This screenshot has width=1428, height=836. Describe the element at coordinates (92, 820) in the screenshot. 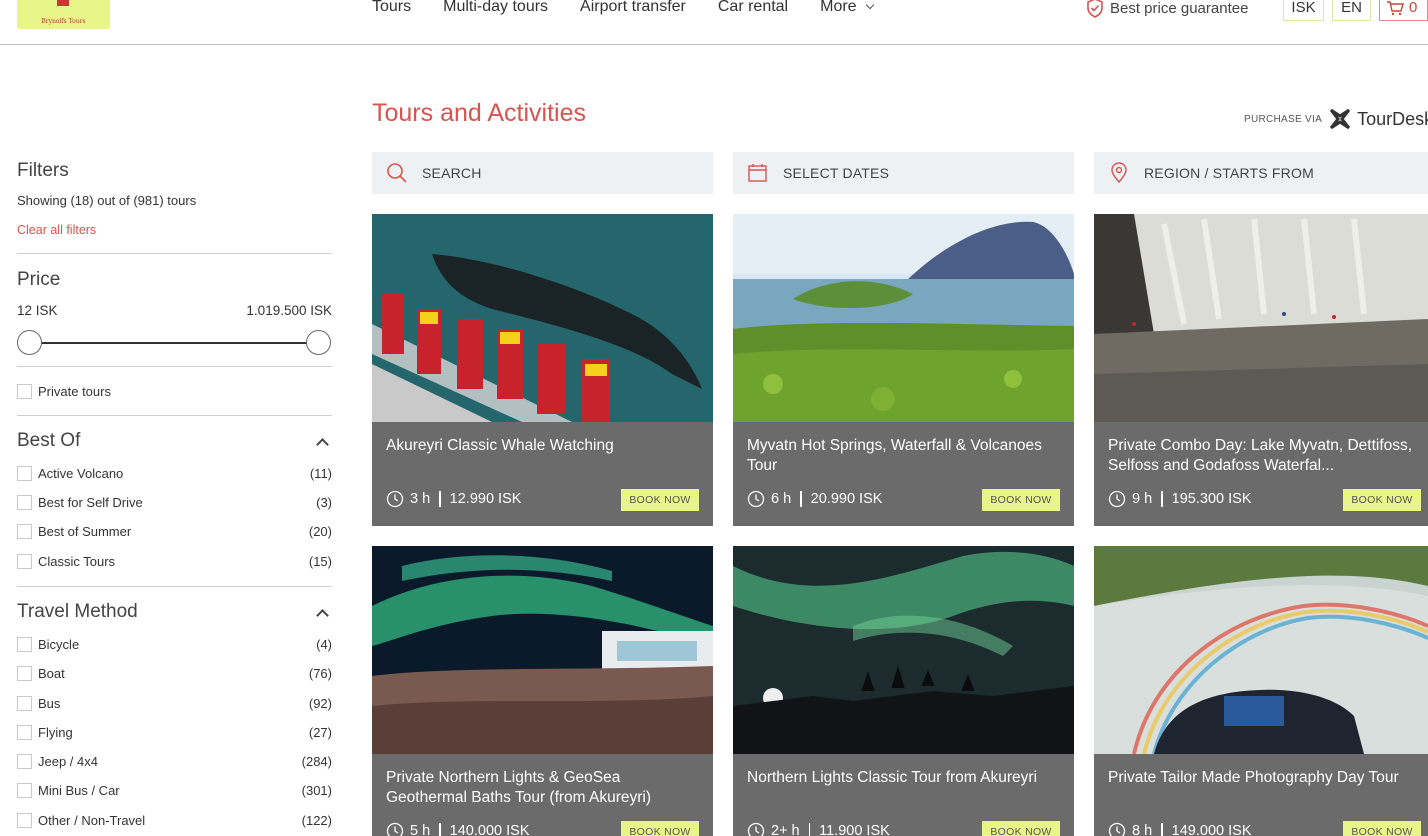

I see `filter-label: Other / Non-Travel` at that location.